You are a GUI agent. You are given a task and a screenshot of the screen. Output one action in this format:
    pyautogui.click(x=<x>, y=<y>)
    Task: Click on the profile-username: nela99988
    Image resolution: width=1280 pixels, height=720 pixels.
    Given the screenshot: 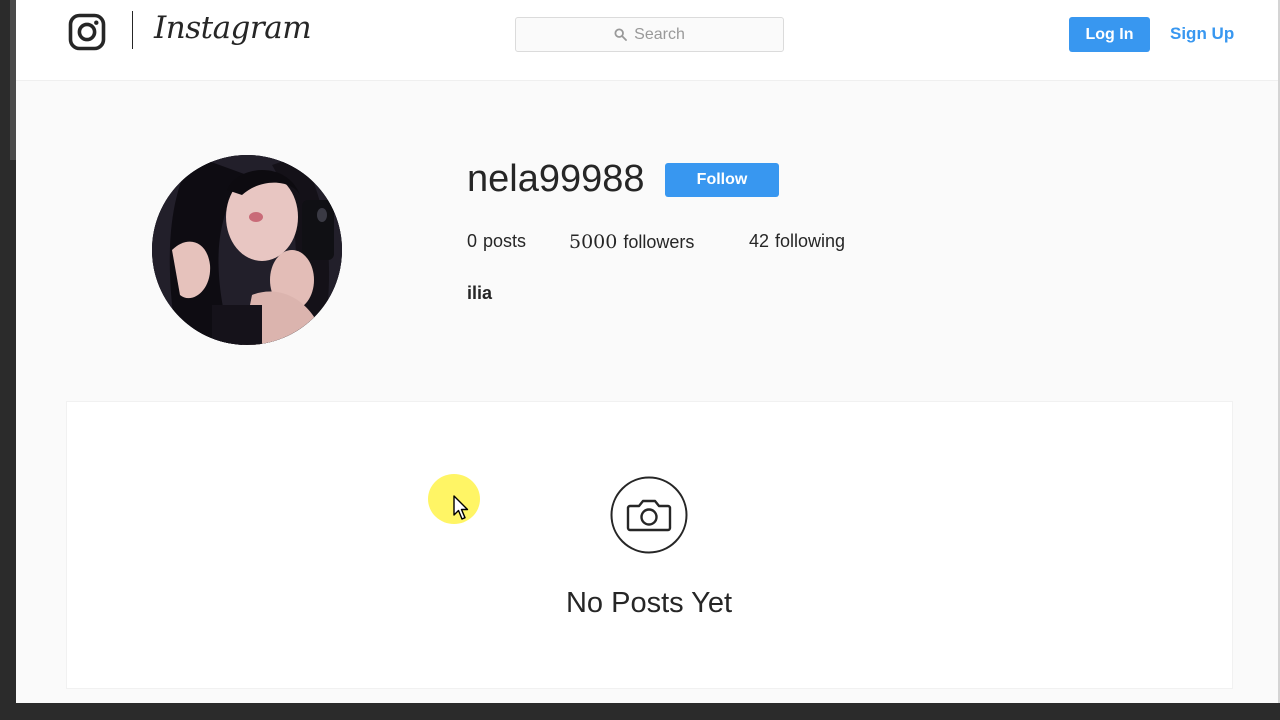 What is the action you would take?
    pyautogui.click(x=556, y=179)
    